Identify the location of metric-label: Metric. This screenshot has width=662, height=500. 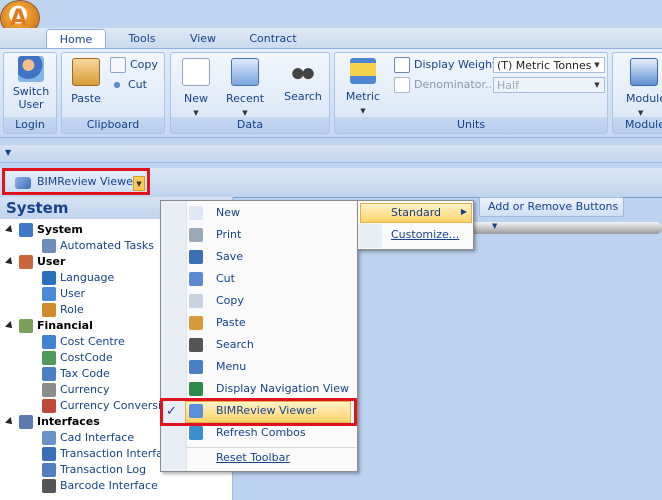
(363, 96).